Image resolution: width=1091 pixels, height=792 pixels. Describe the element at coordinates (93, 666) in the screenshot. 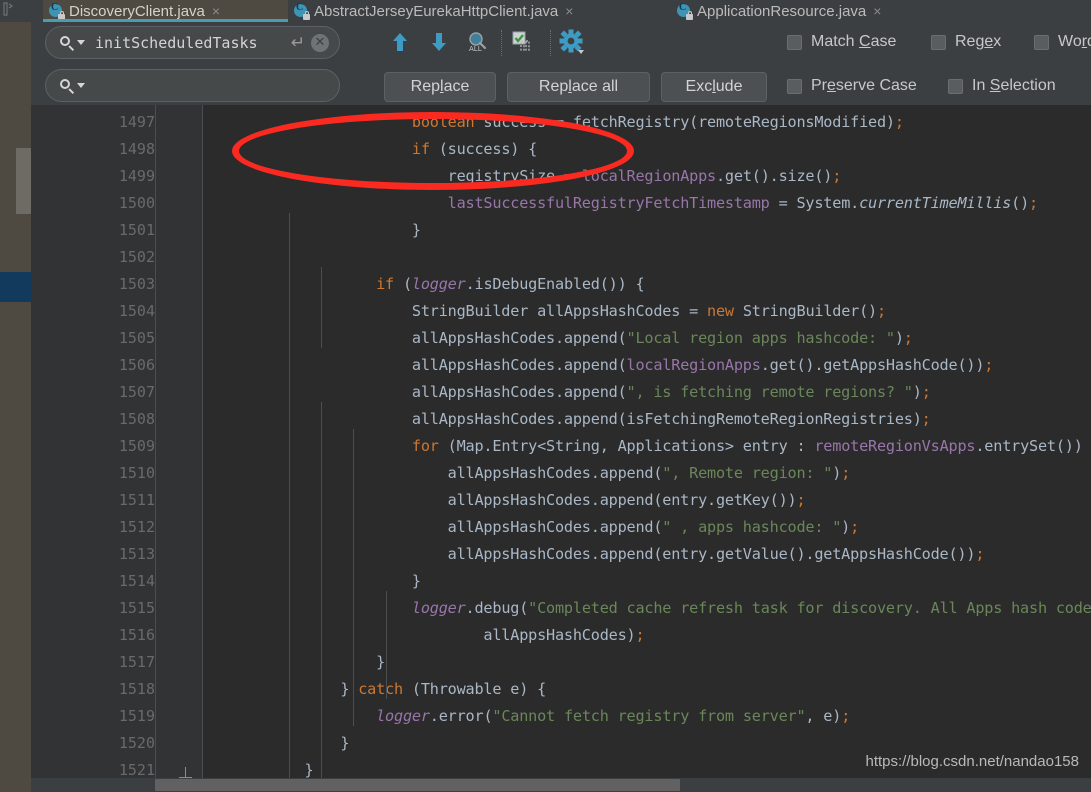

I see `line-number: 1517` at that location.